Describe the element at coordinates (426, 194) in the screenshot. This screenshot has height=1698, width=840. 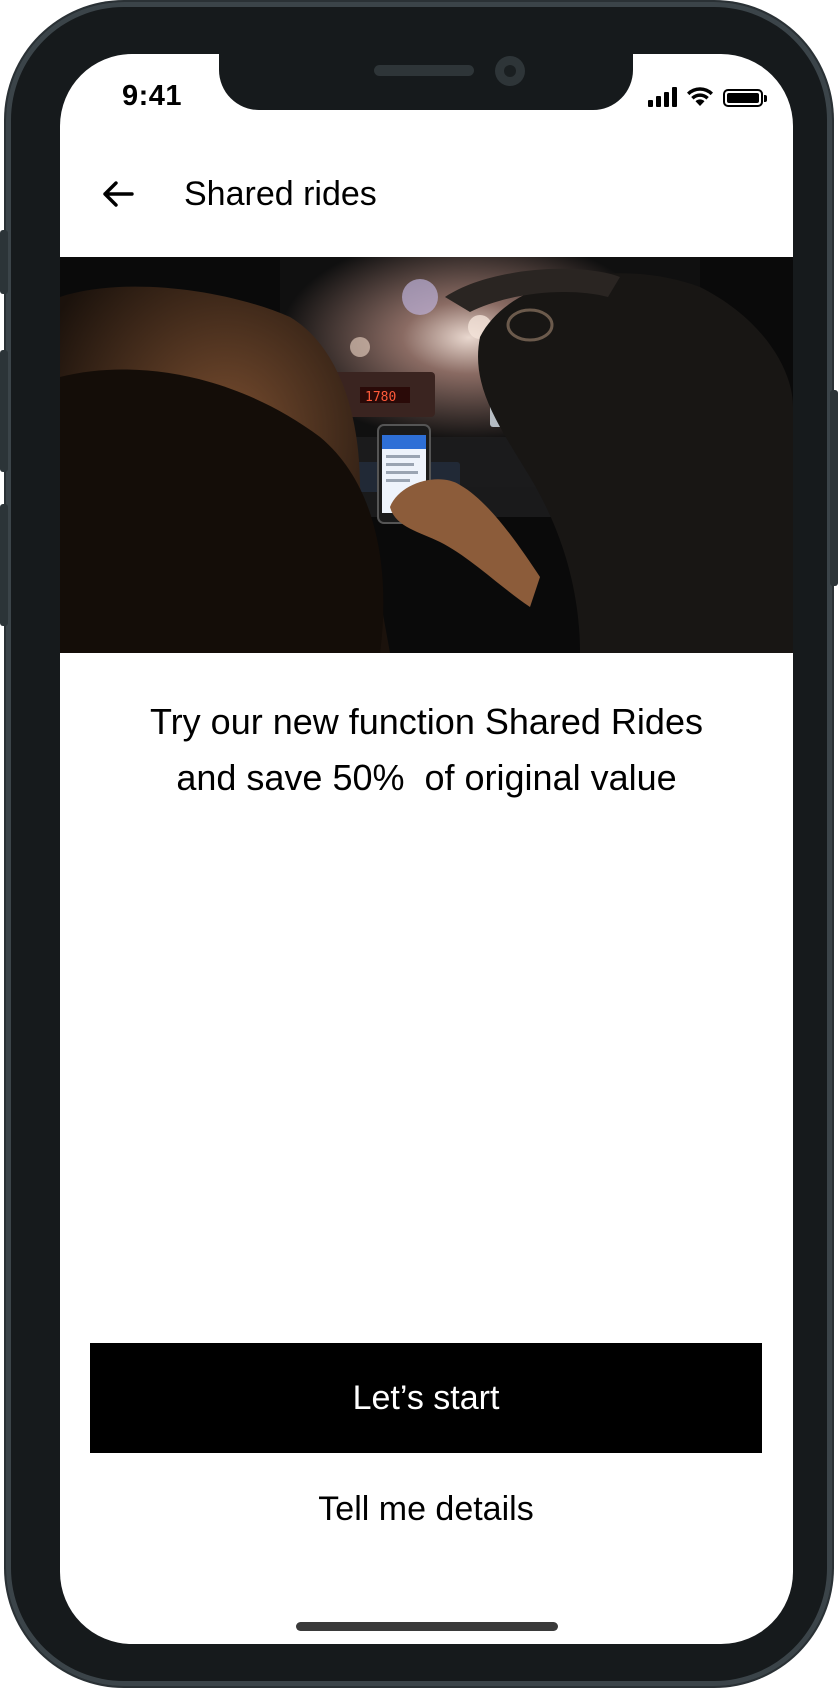
I see `app-header: Shared rides` at that location.